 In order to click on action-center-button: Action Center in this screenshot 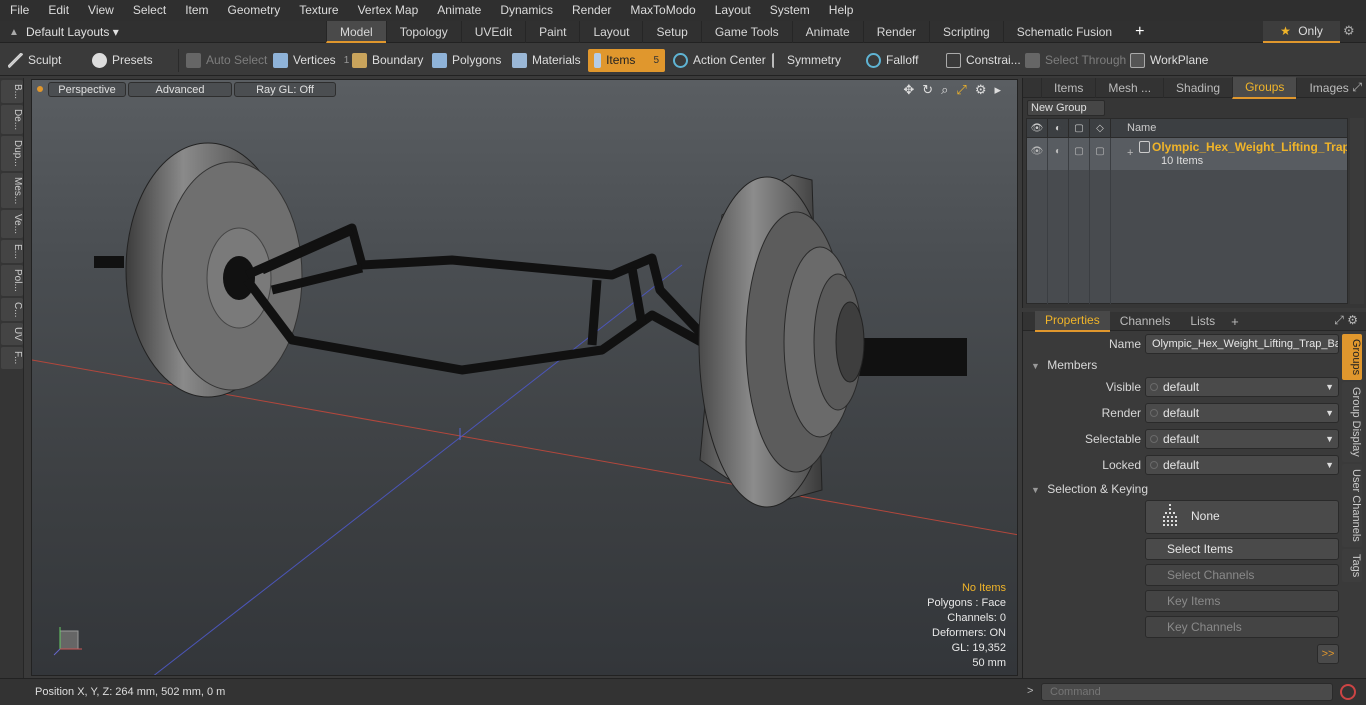, I will do `click(719, 60)`.